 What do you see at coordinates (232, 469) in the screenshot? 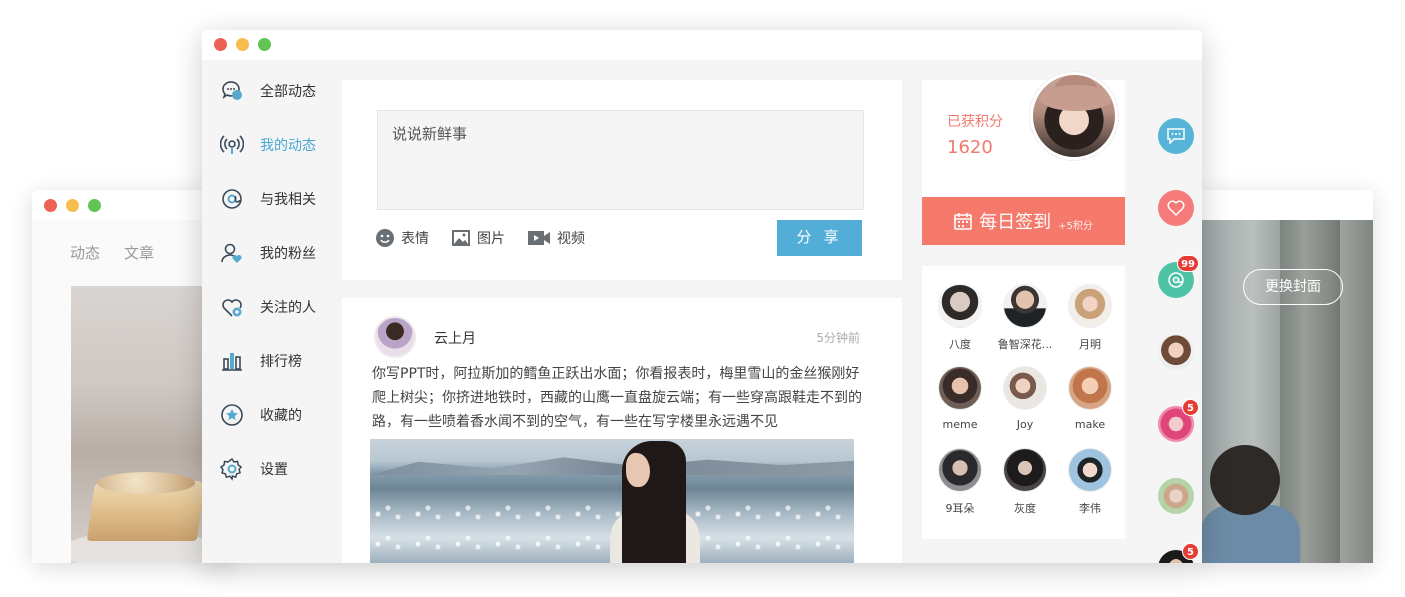
I see `gear-icon` at bounding box center [232, 469].